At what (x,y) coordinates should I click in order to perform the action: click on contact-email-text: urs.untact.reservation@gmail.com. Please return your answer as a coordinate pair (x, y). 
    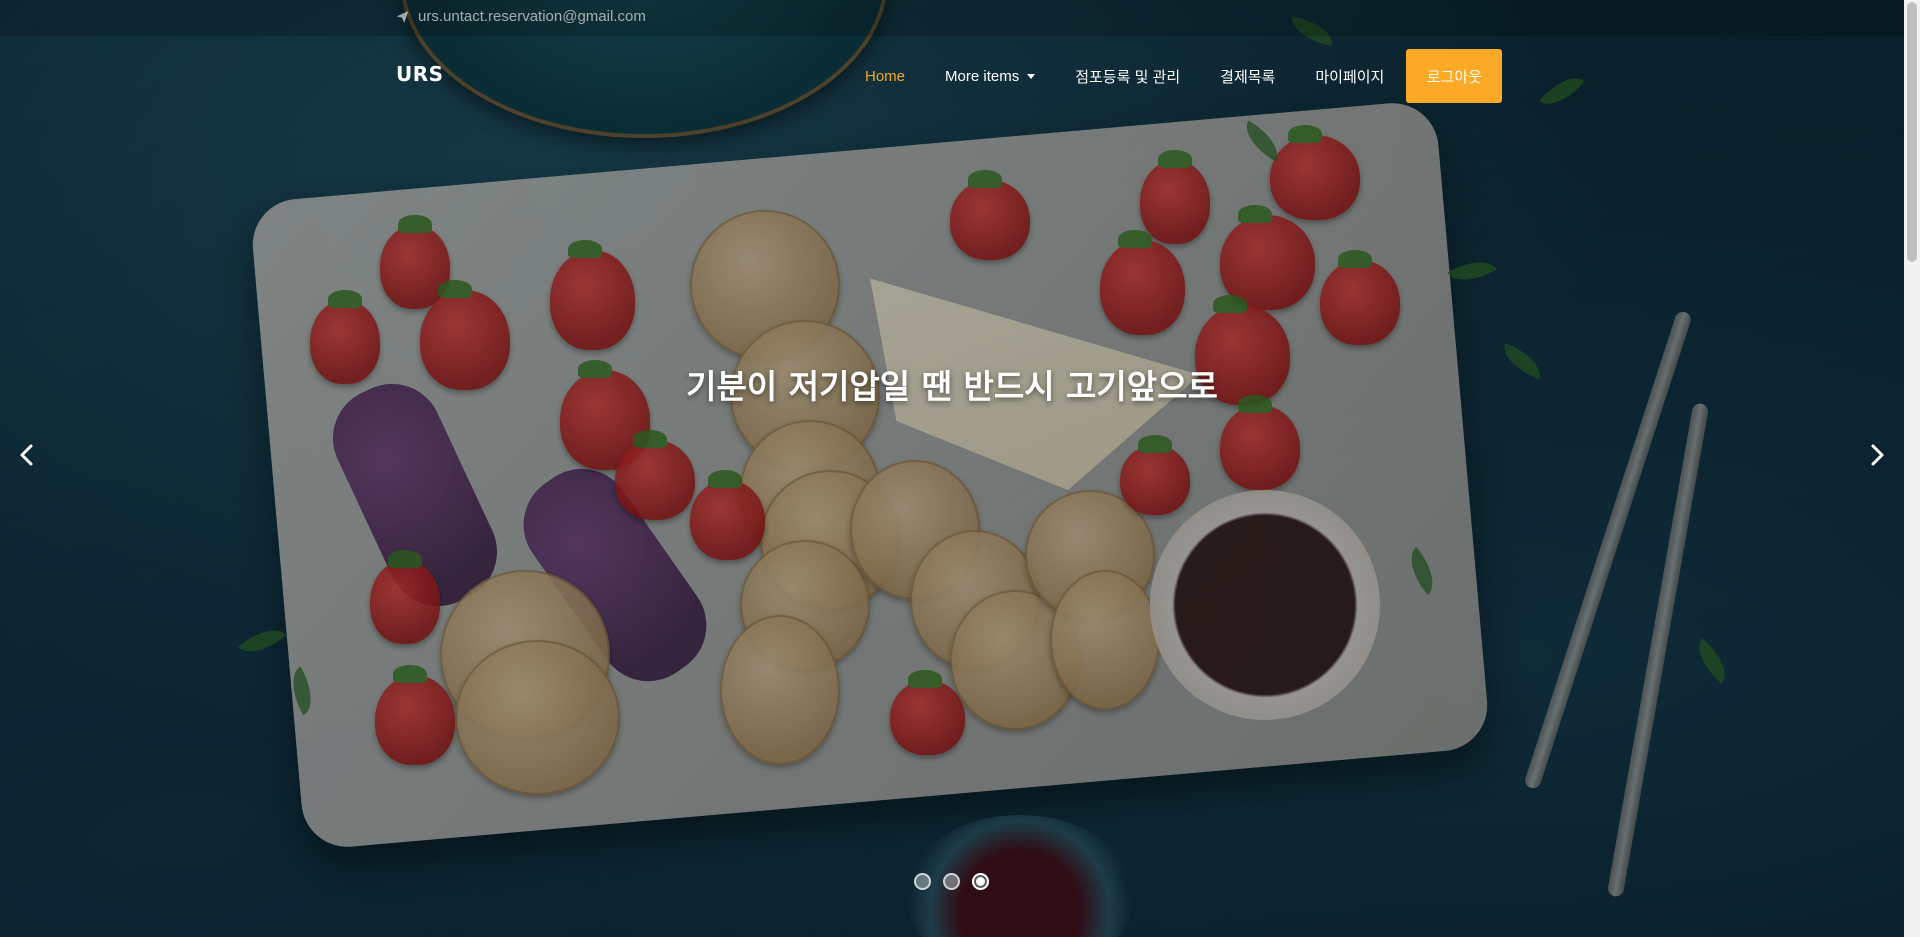
    Looking at the image, I should click on (532, 16).